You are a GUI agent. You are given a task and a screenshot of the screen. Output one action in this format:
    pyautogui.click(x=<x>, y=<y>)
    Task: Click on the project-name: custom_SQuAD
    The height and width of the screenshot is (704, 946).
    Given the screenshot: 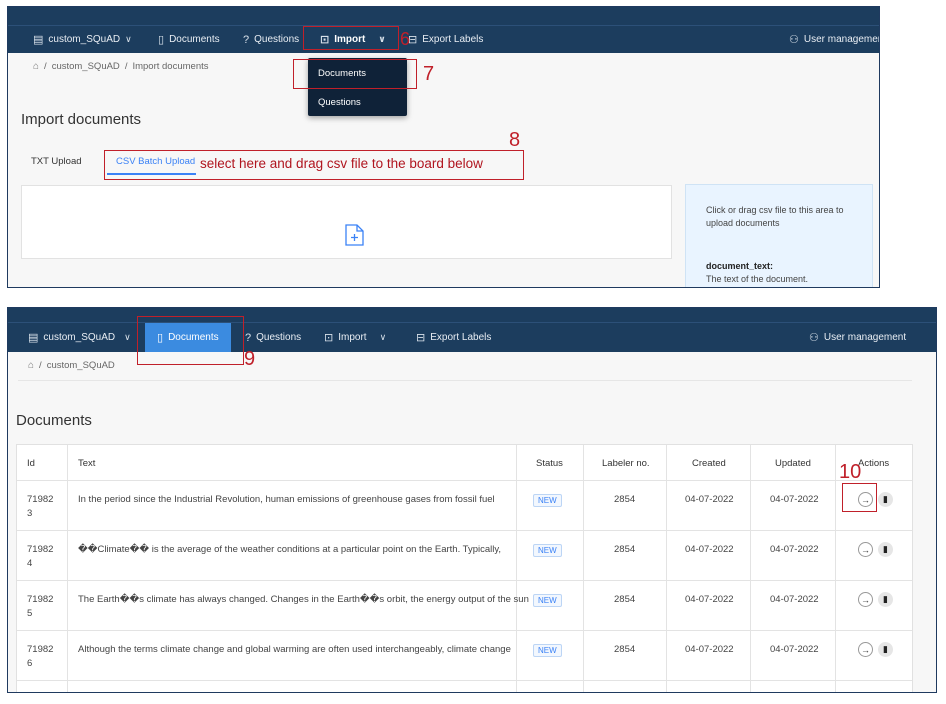 What is the action you would take?
    pyautogui.click(x=79, y=337)
    